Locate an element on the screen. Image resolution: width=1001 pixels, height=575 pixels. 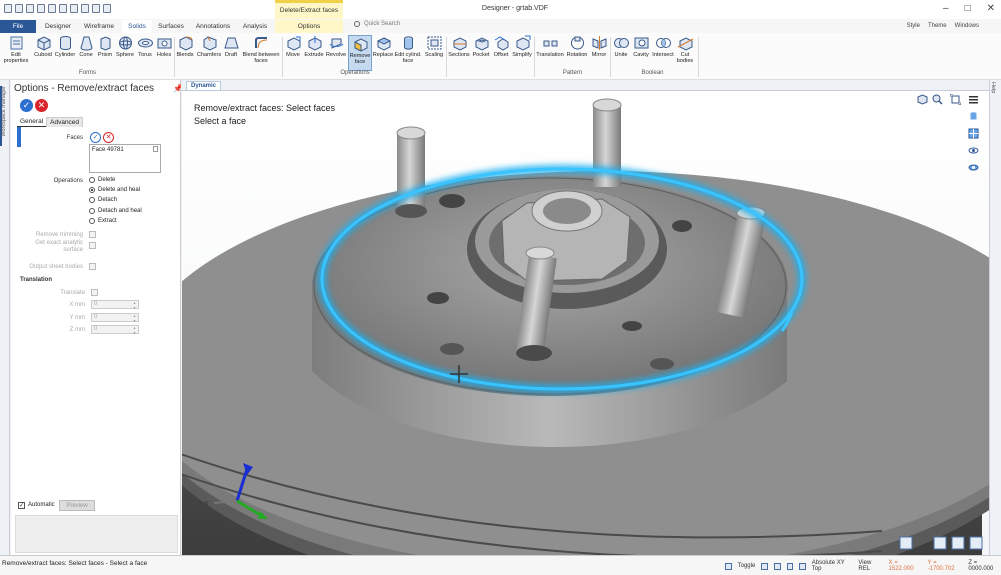
z-mm-stepper: 0 is located at coordinates (115, 330).